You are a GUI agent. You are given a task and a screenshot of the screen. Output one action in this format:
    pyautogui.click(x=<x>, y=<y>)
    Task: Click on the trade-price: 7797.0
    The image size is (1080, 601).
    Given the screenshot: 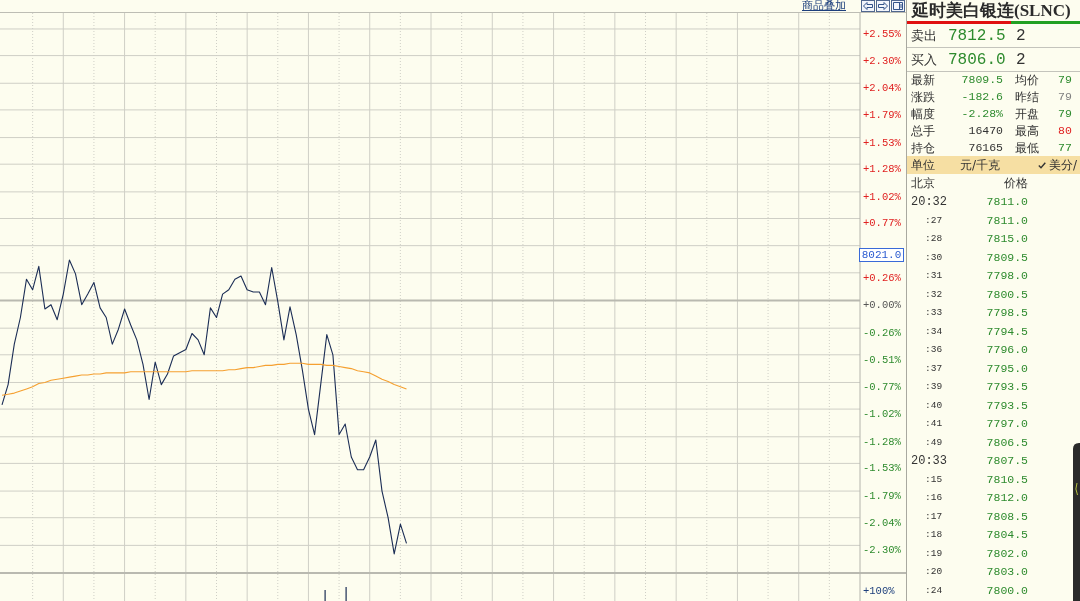 What is the action you would take?
    pyautogui.click(x=1006, y=424)
    